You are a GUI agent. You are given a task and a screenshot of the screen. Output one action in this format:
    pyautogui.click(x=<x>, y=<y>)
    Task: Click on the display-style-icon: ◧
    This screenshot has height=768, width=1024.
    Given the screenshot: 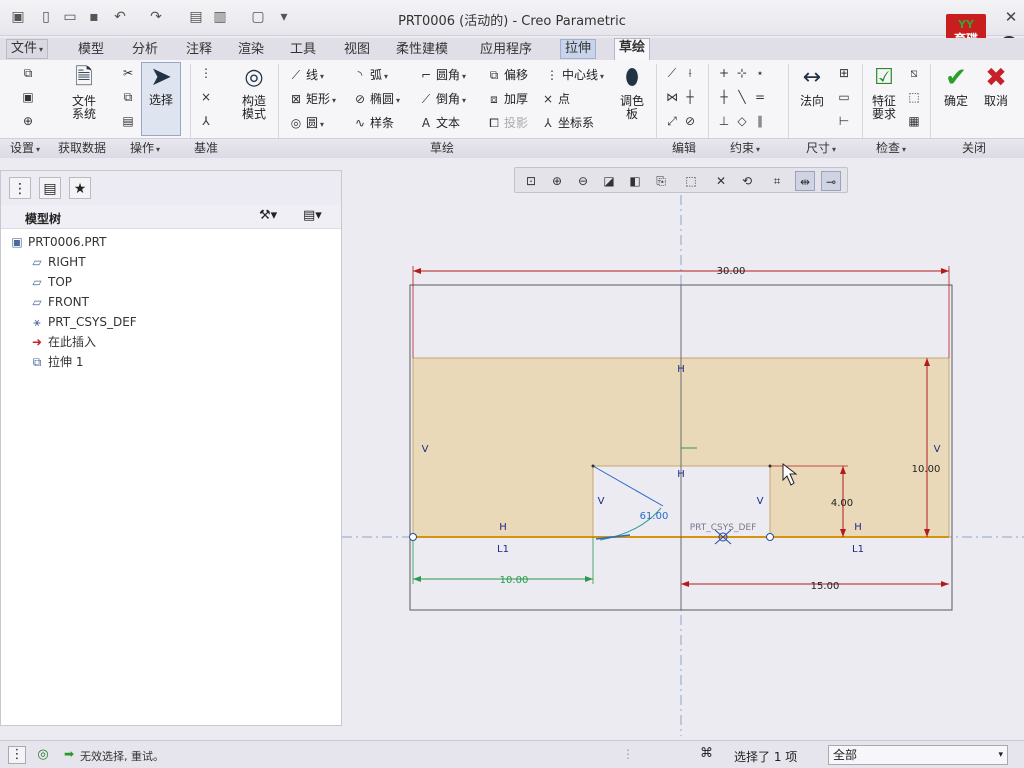 What is the action you would take?
    pyautogui.click(x=635, y=181)
    